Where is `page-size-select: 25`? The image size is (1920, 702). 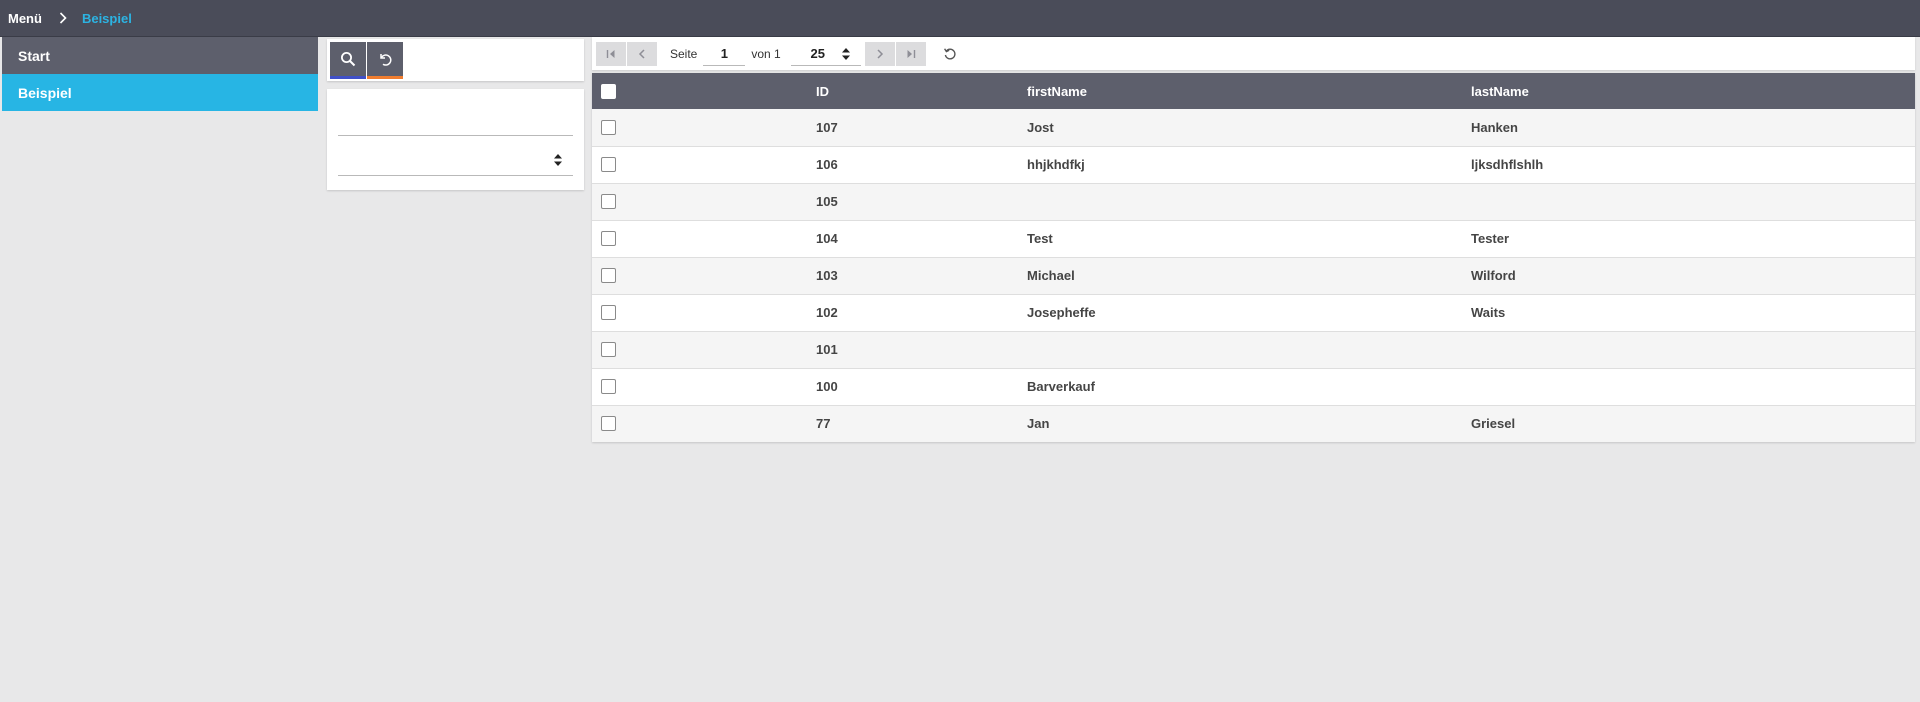
page-size-select: 25 is located at coordinates (825, 54).